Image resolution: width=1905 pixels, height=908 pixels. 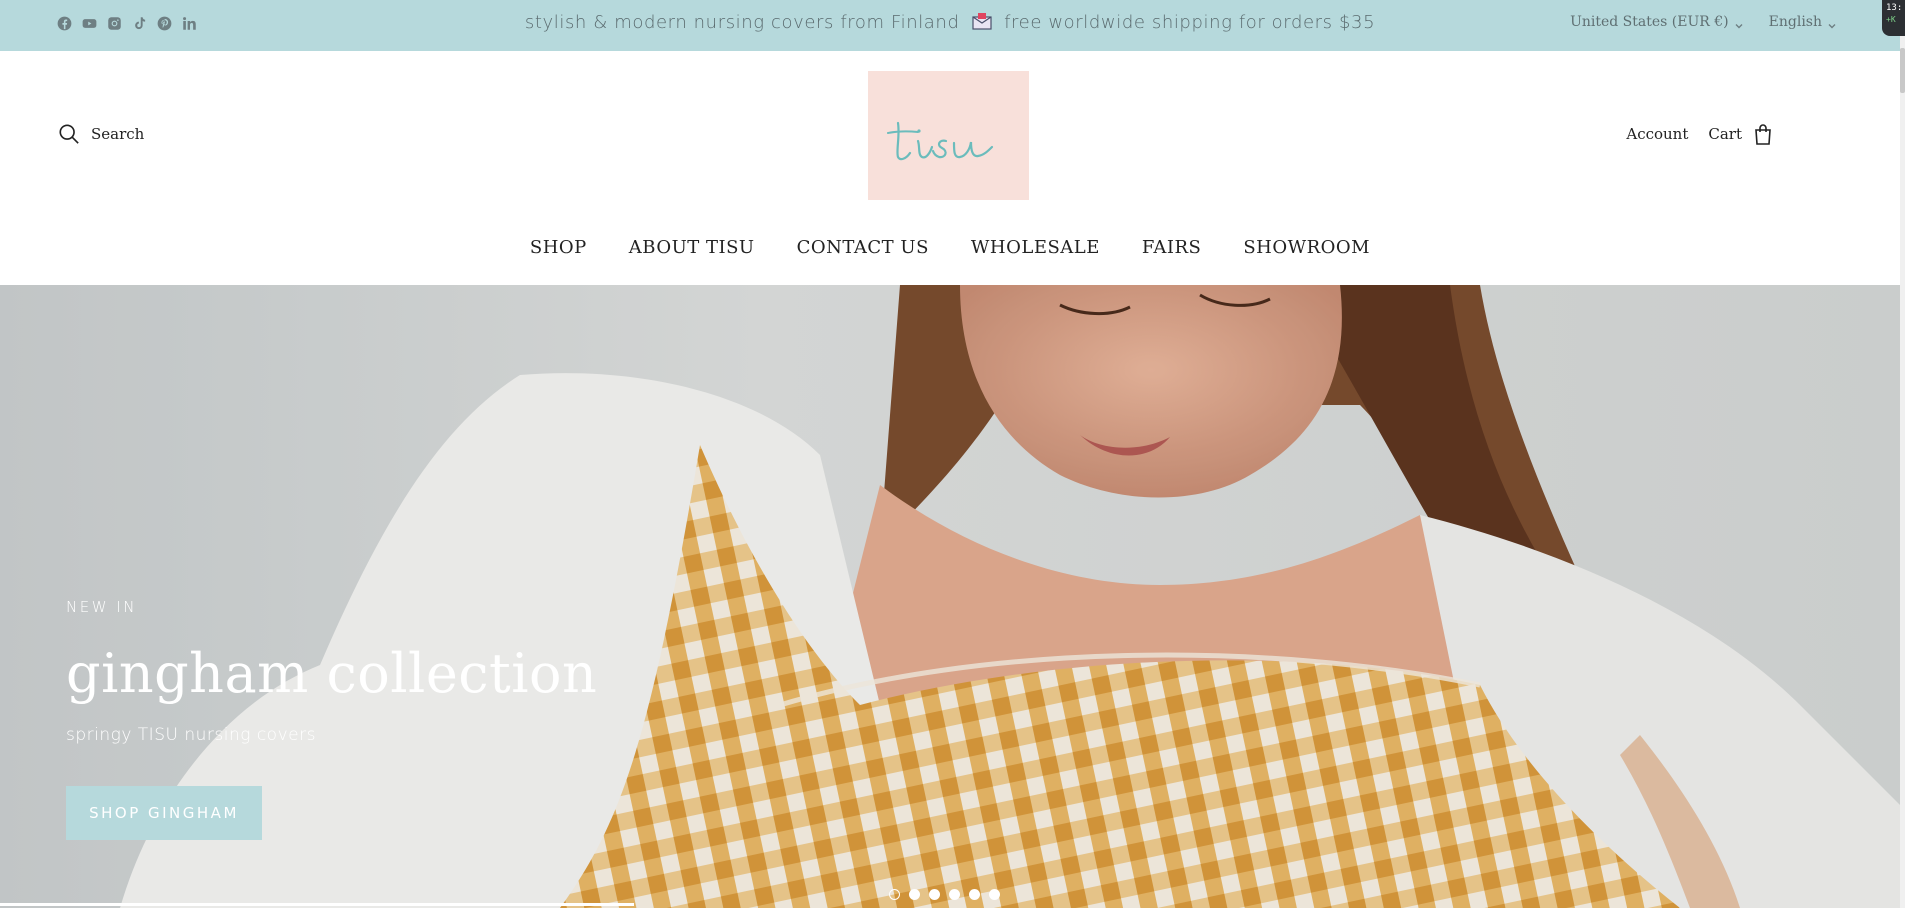 What do you see at coordinates (332, 673) in the screenshot?
I see `hero-title: gingham collection` at bounding box center [332, 673].